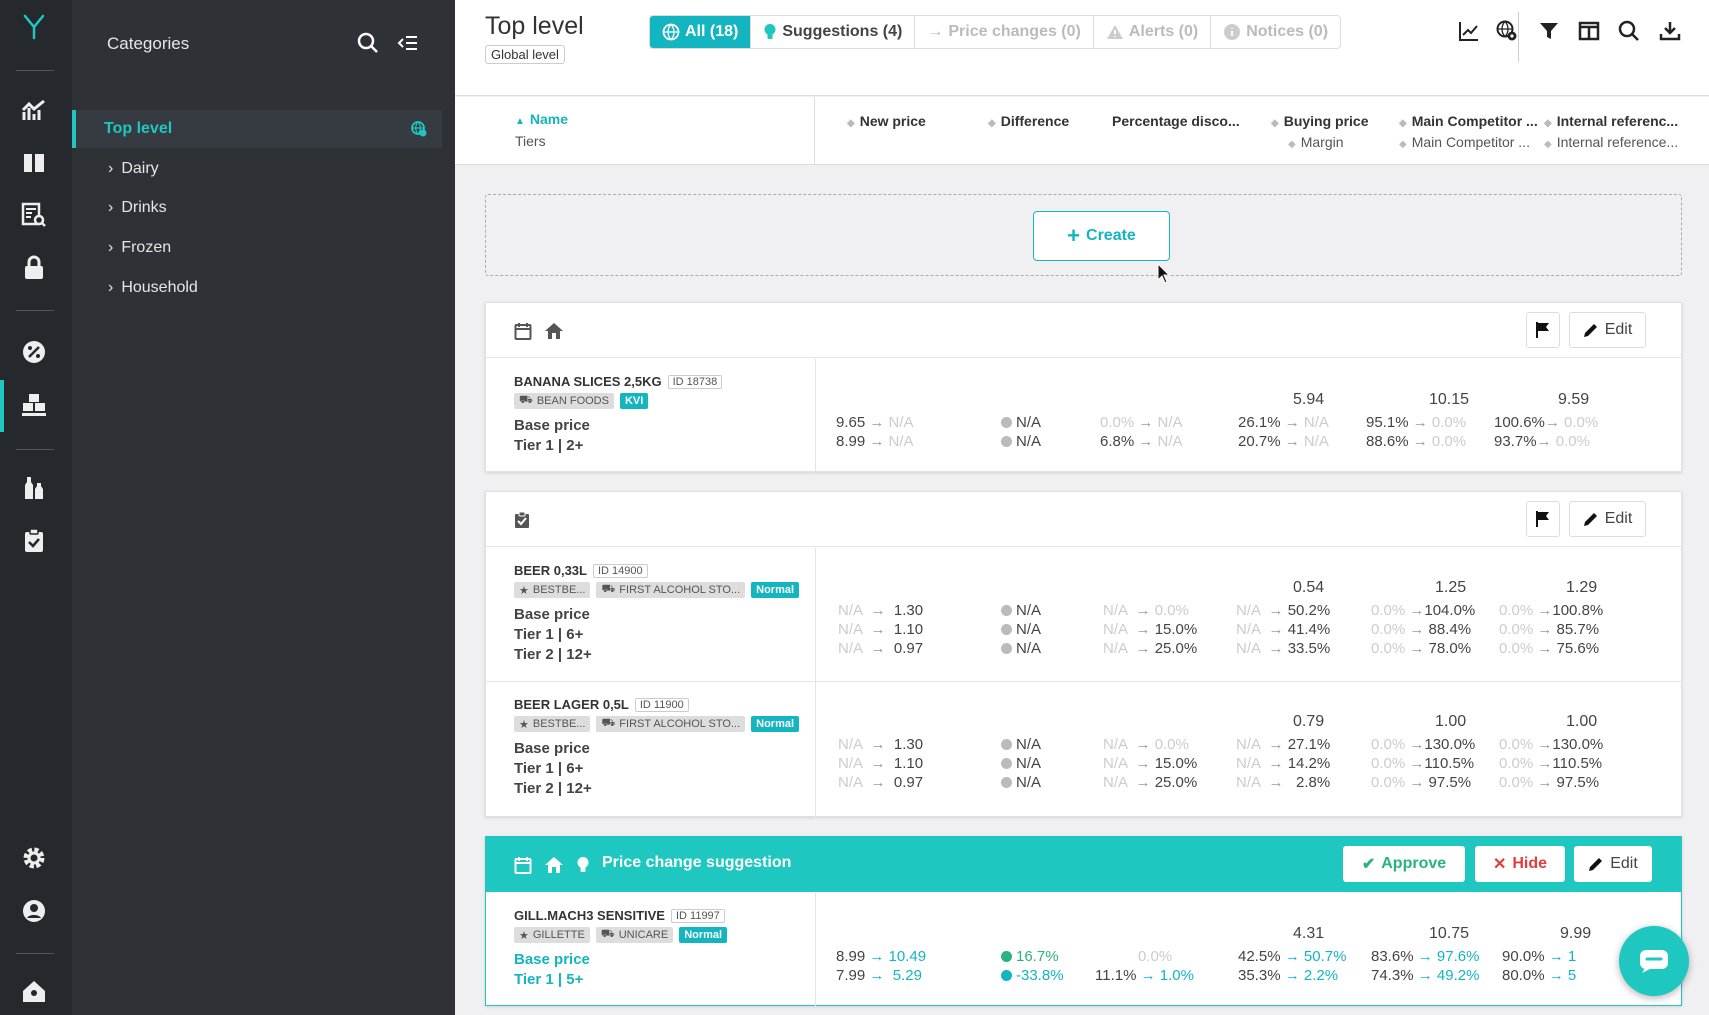 The height and width of the screenshot is (1015, 1709). I want to click on margin-cell: N/A → 2.8%, so click(1283, 782).